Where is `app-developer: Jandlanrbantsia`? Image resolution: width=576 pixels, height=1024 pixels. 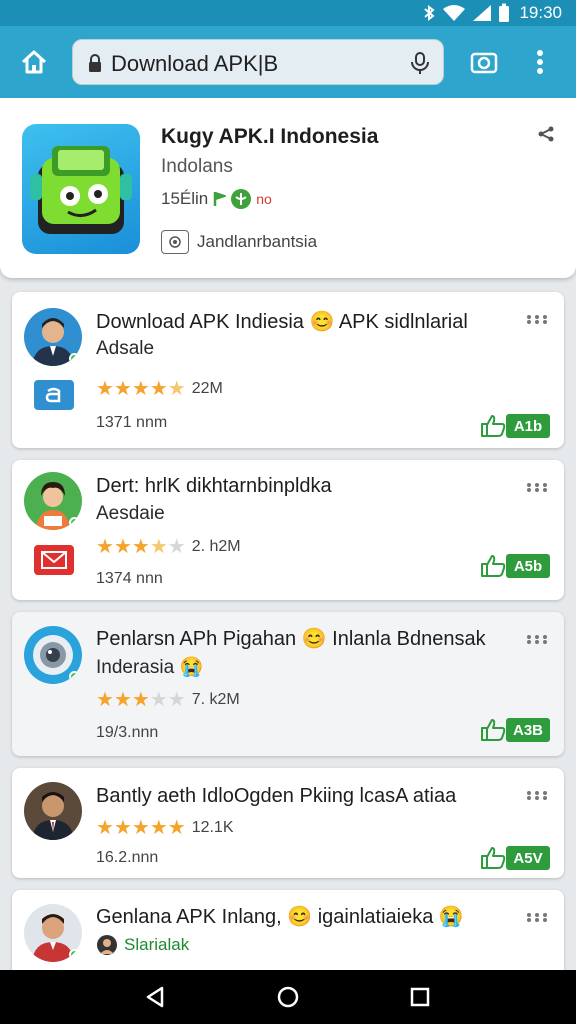
app-developer: Jandlanrbantsia is located at coordinates (239, 242).